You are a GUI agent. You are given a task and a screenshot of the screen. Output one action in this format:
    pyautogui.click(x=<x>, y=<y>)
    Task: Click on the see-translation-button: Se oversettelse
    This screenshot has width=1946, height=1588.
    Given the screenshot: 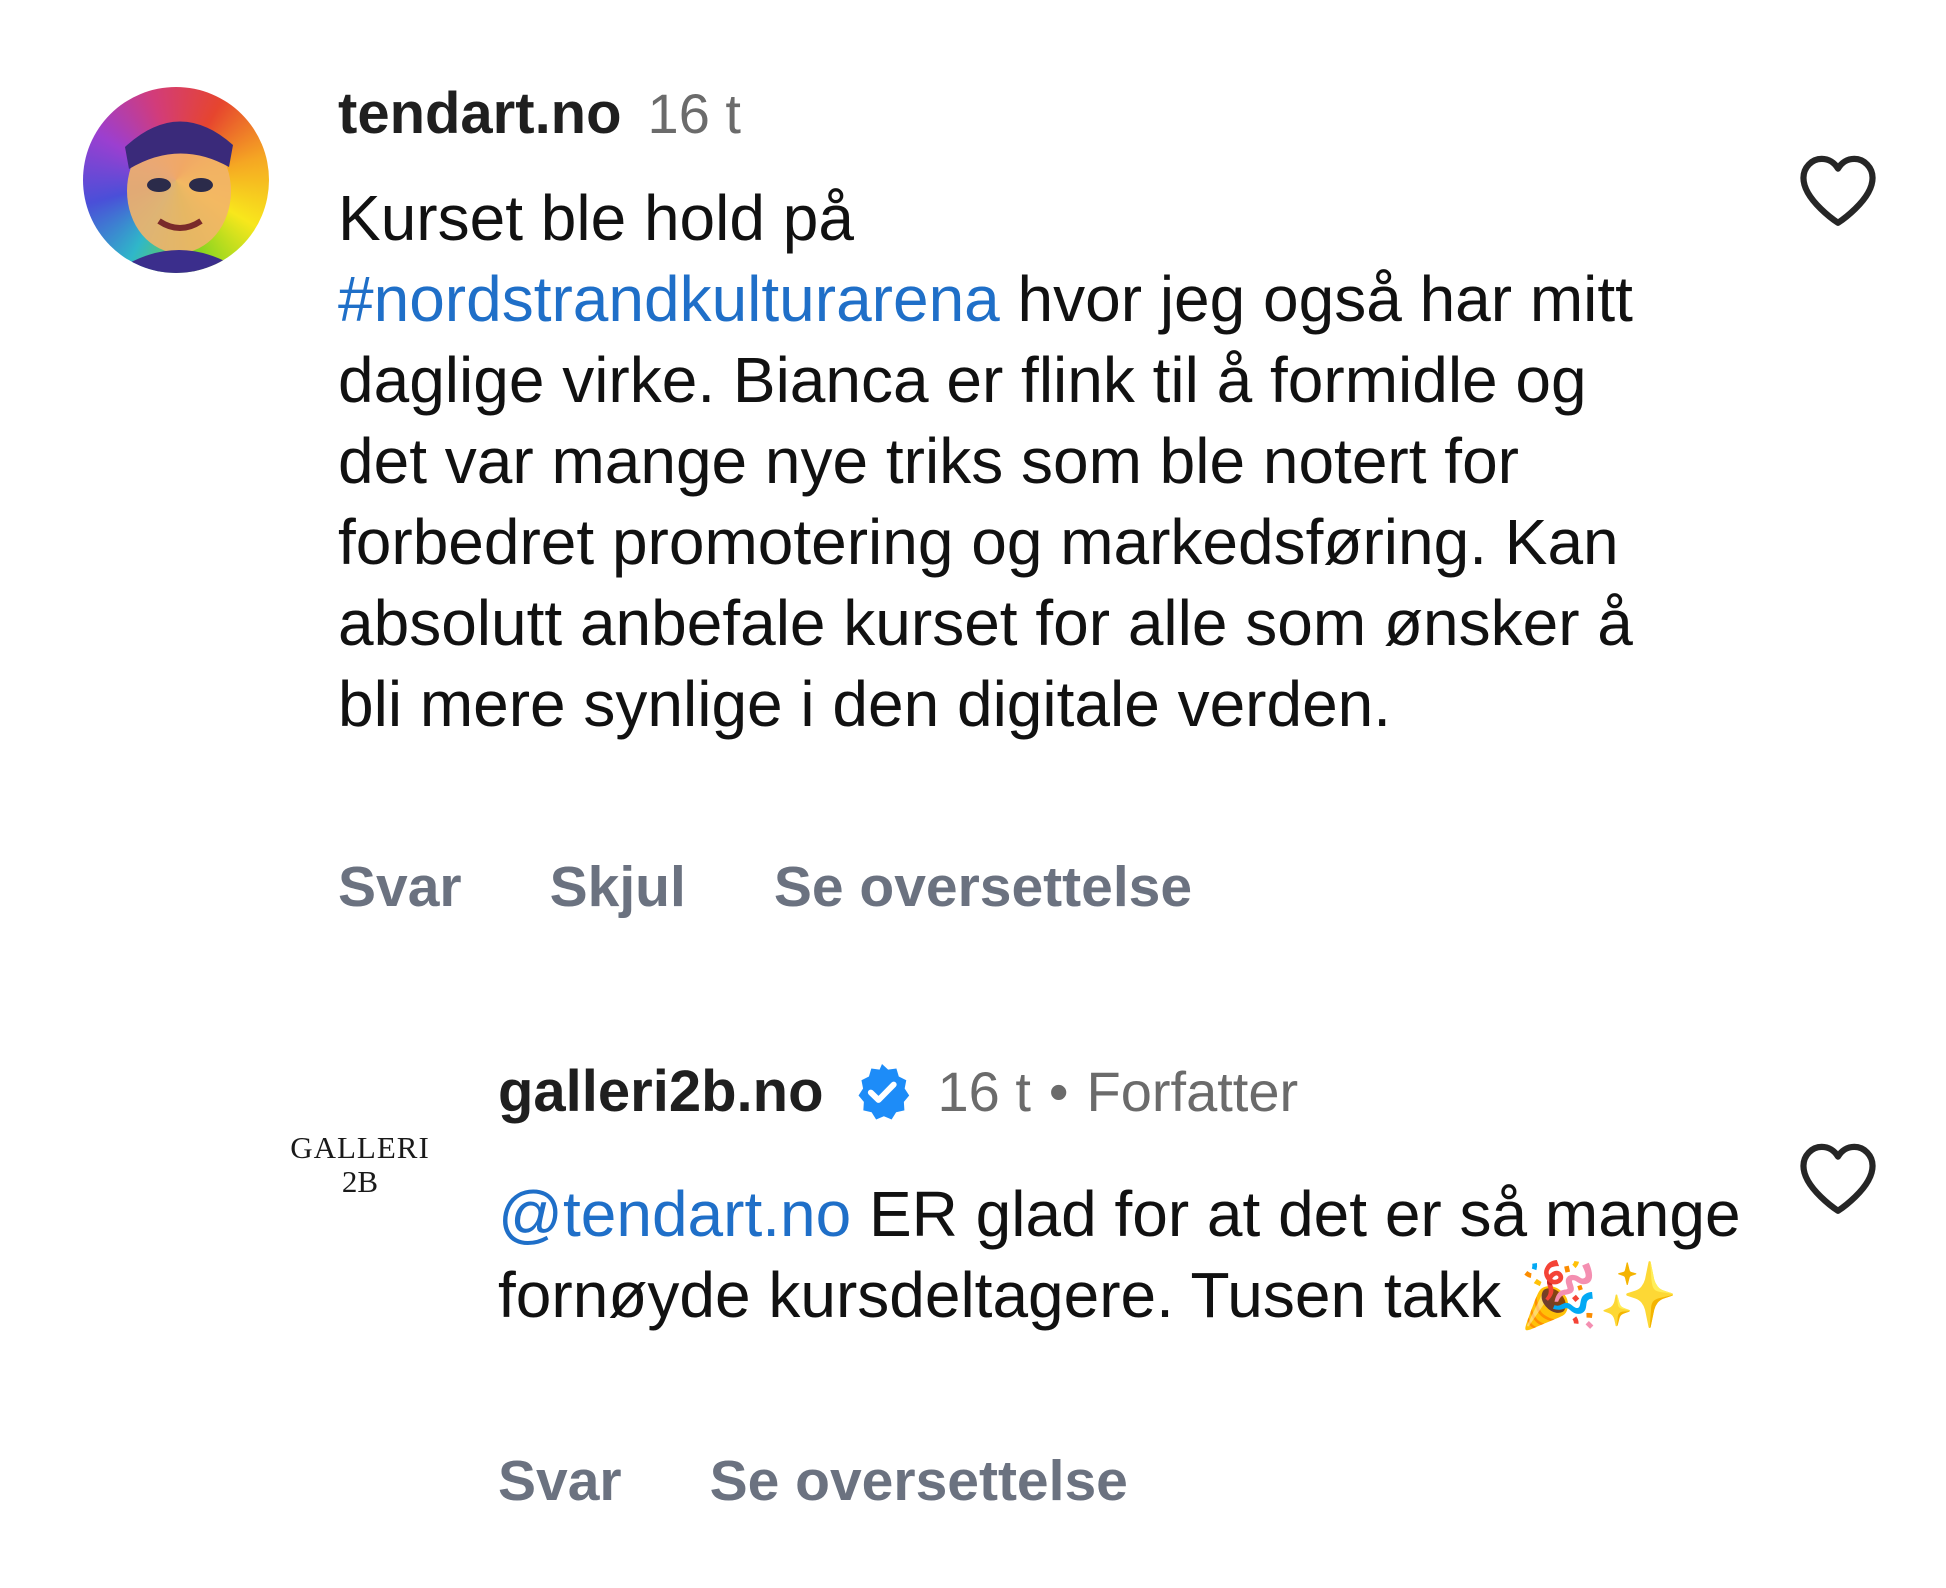 What is the action you would take?
    pyautogui.click(x=983, y=887)
    